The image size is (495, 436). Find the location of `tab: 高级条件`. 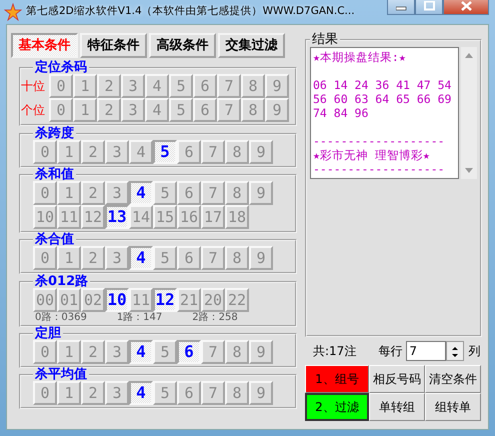

tab: 高级条件 is located at coordinates (182, 45).